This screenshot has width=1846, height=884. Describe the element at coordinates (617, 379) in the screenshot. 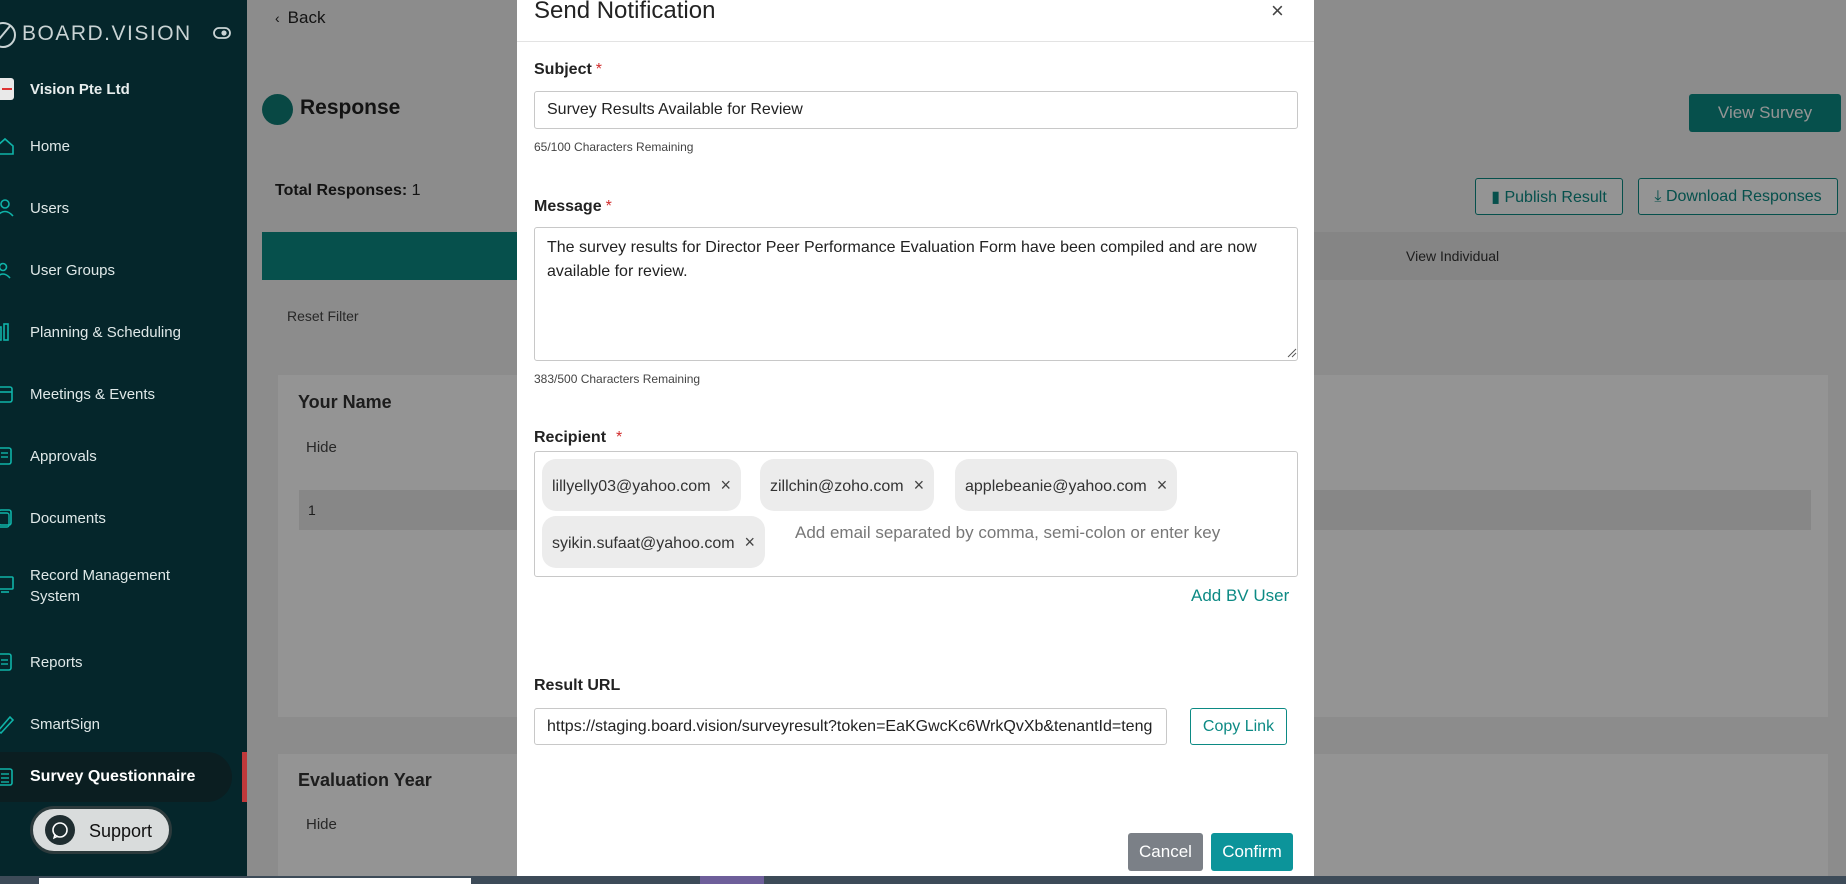

I see `message-char-count: 383/500 Characters Remaining` at that location.